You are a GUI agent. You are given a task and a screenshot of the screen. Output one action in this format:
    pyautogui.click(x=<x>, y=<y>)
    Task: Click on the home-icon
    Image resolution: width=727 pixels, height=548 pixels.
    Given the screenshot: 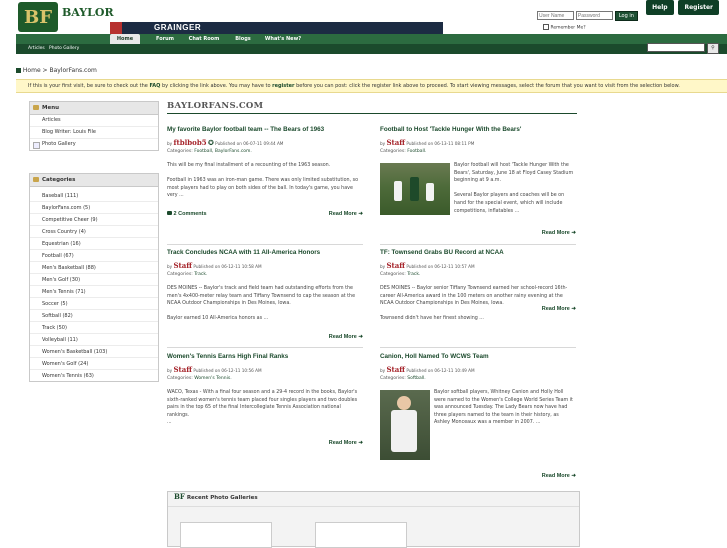 What is the action you would take?
    pyautogui.click(x=18, y=70)
    